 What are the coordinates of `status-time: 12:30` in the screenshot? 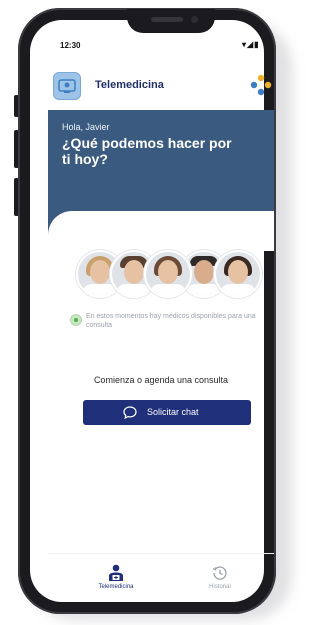 It's located at (70, 45).